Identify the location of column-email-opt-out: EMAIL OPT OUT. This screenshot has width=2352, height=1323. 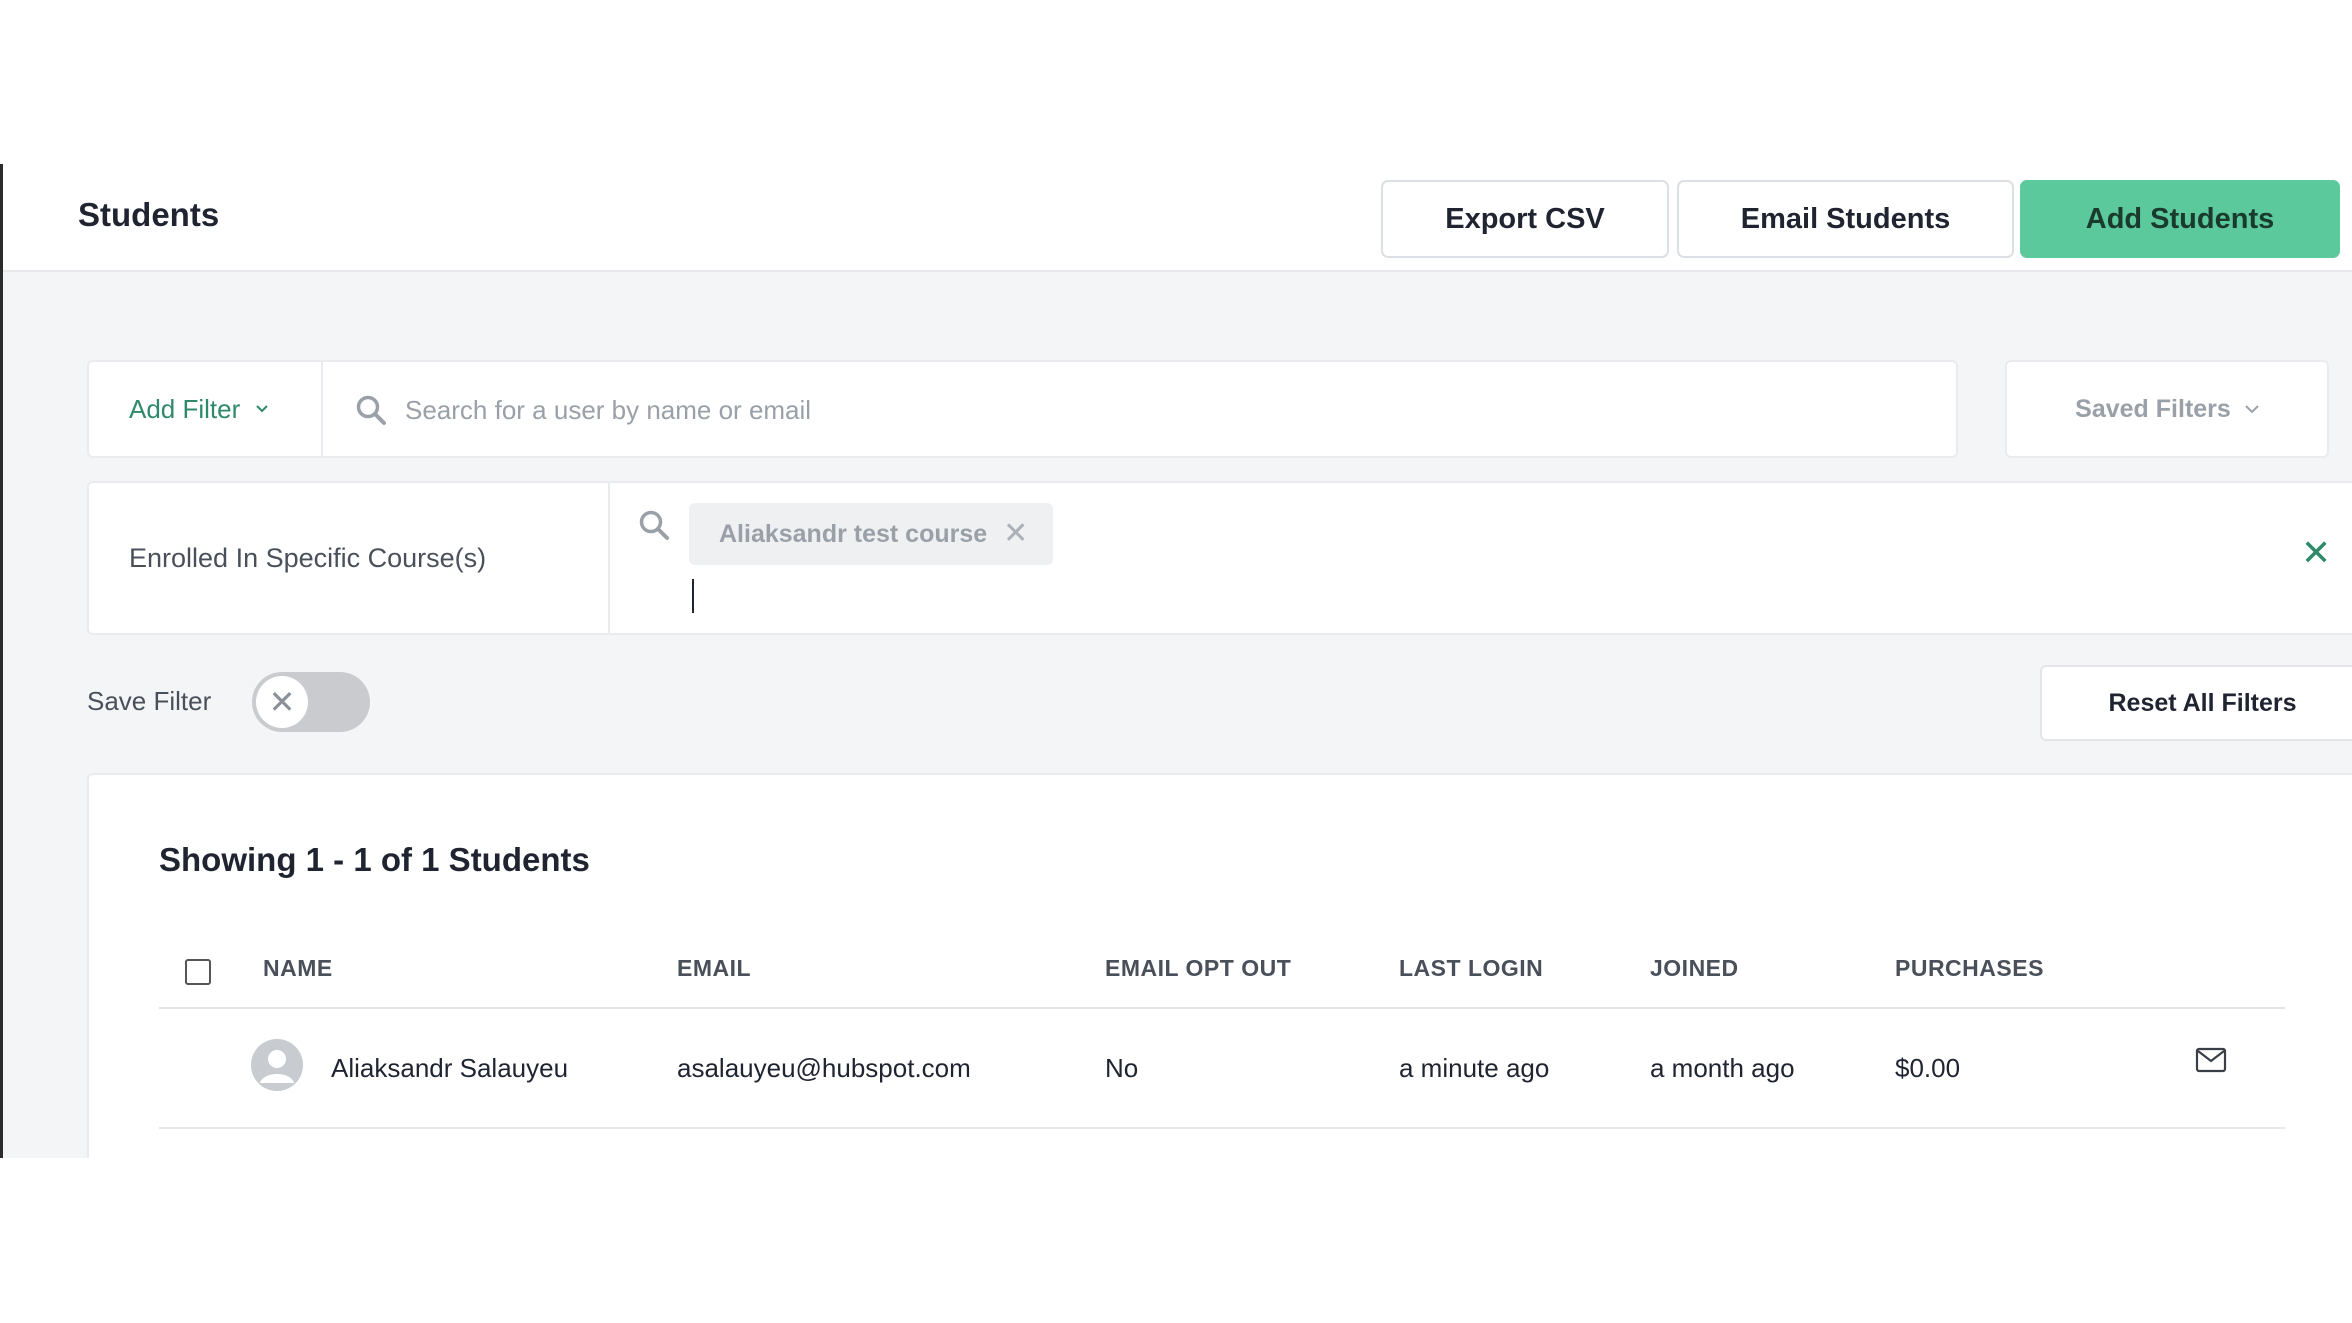
(1198, 968).